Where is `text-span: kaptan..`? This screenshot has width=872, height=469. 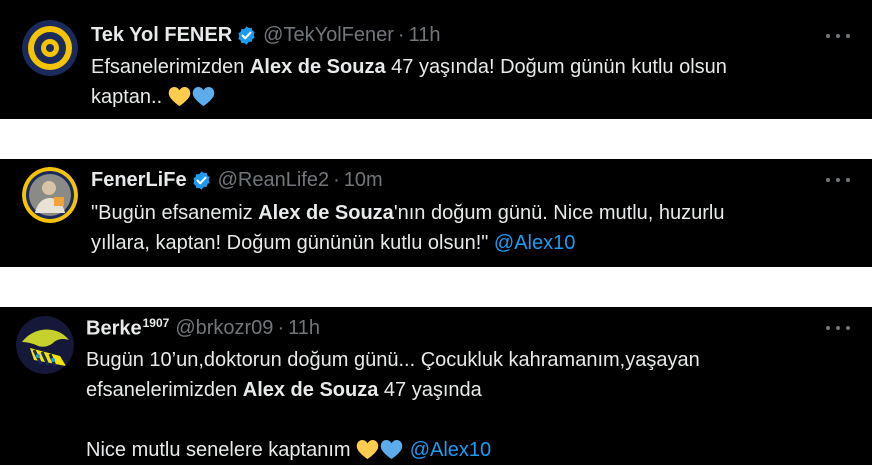 text-span: kaptan.. is located at coordinates (127, 97).